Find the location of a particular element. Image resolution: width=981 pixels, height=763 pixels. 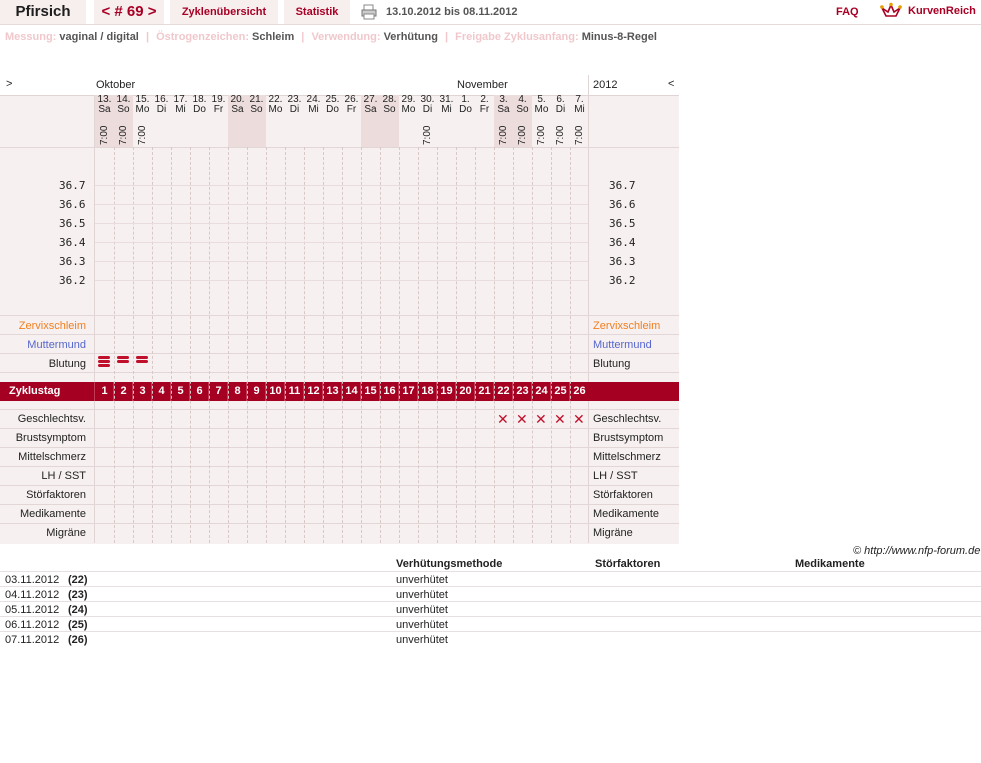

cycle-day-number: 9 is located at coordinates (256, 391).